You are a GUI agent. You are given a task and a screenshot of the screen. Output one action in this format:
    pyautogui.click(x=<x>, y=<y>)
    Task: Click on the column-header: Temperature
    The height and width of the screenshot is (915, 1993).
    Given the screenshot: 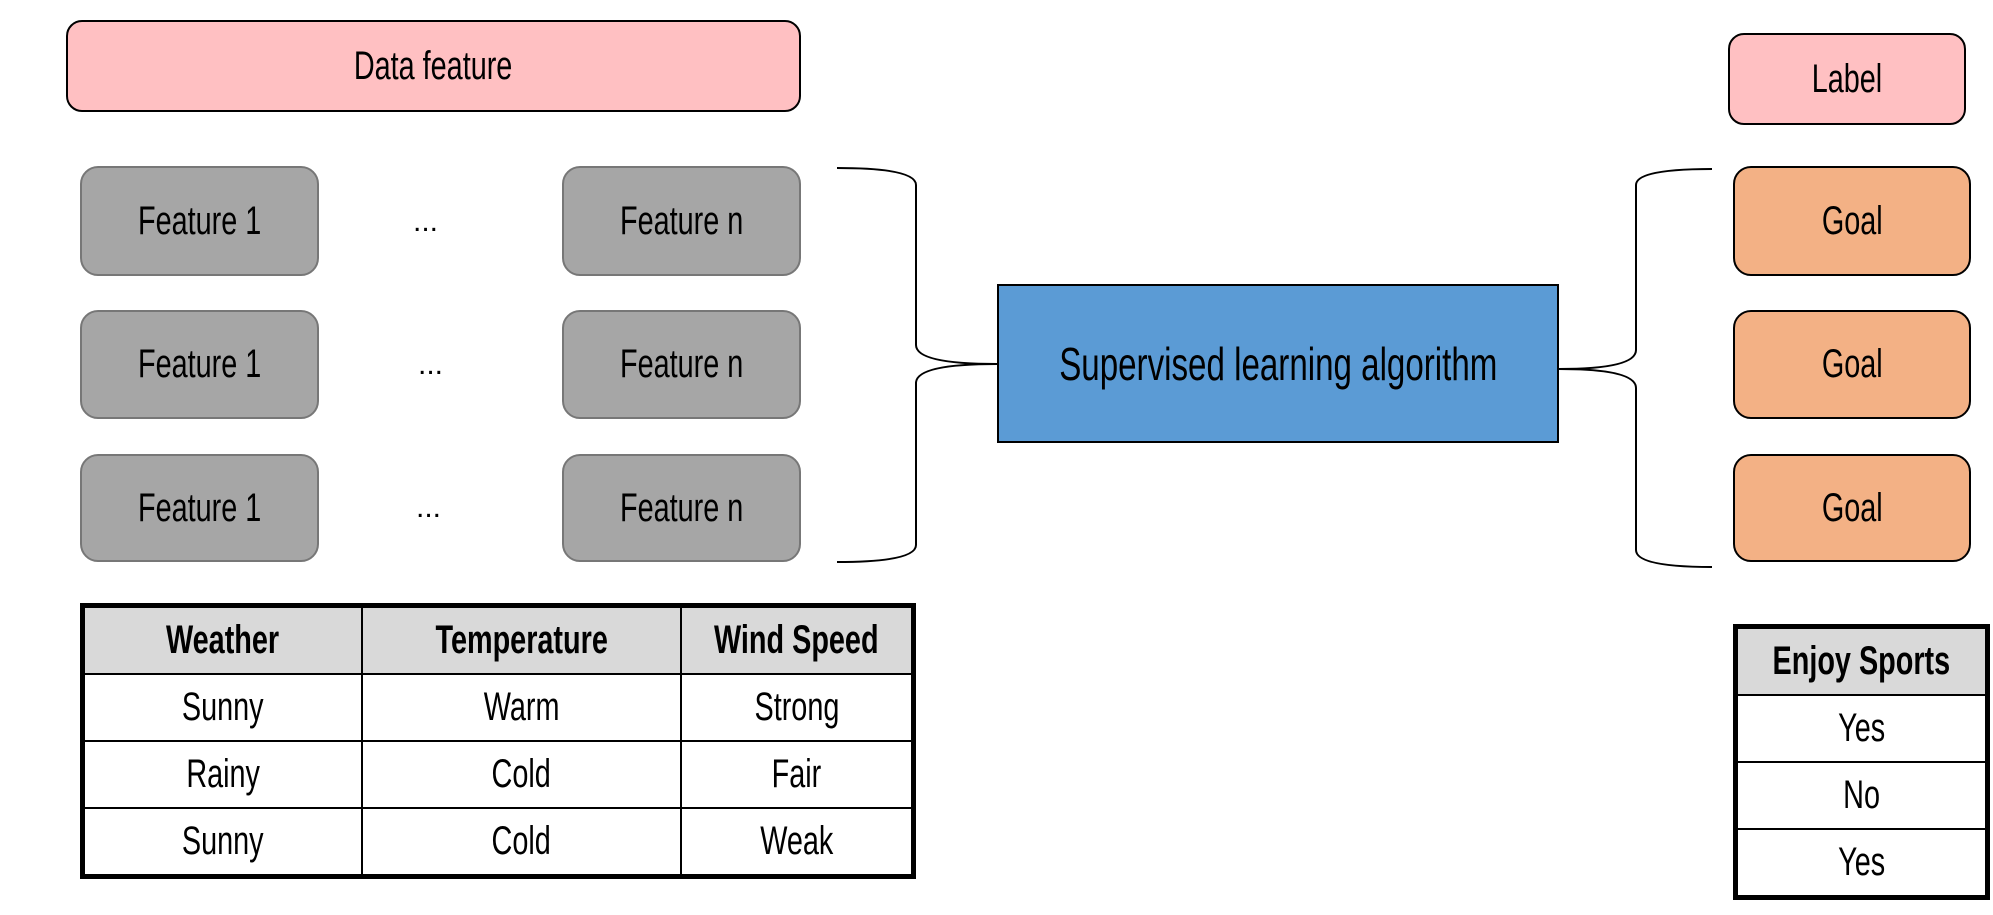 What is the action you would take?
    pyautogui.click(x=521, y=640)
    